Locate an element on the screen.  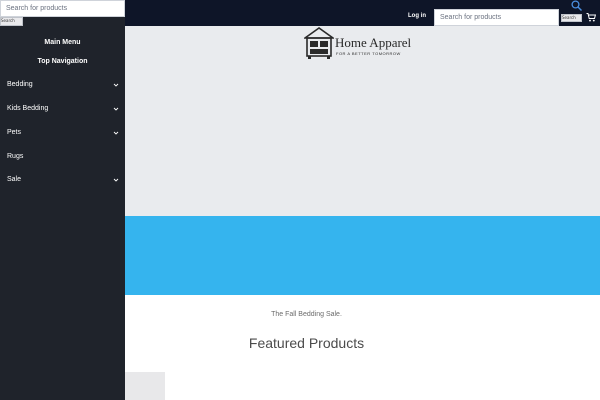
drawer-item-label: Pets is located at coordinates (14, 132).